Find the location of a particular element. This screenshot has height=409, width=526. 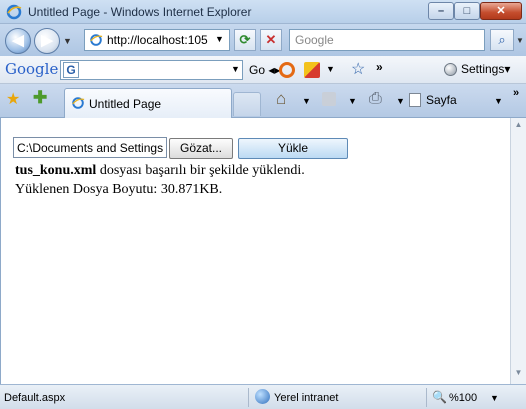

search-placeholder: Google is located at coordinates (314, 40).